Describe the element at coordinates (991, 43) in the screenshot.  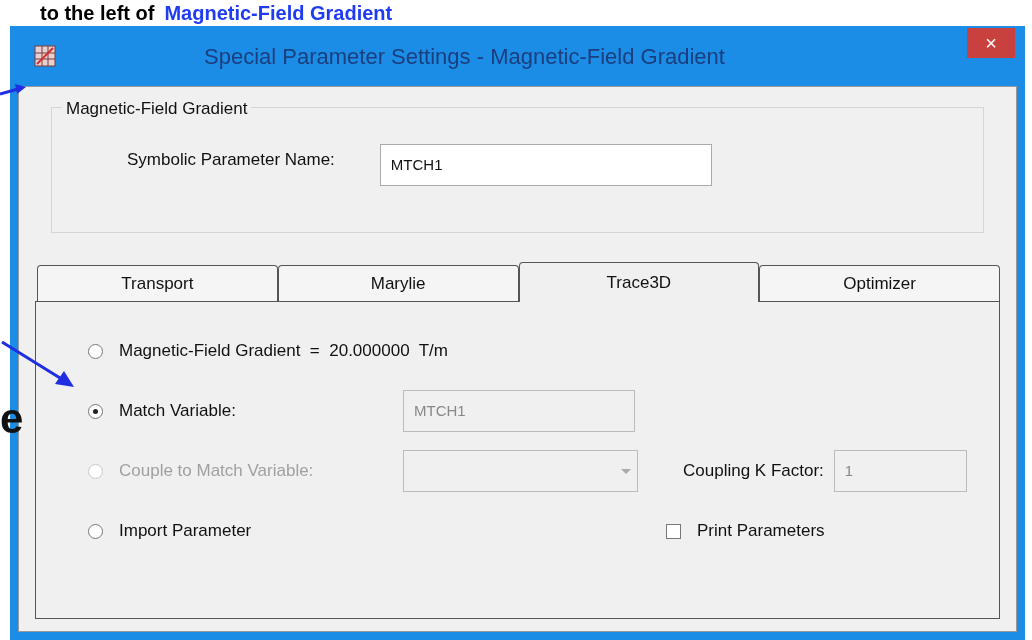
I see `close-button: ×` at that location.